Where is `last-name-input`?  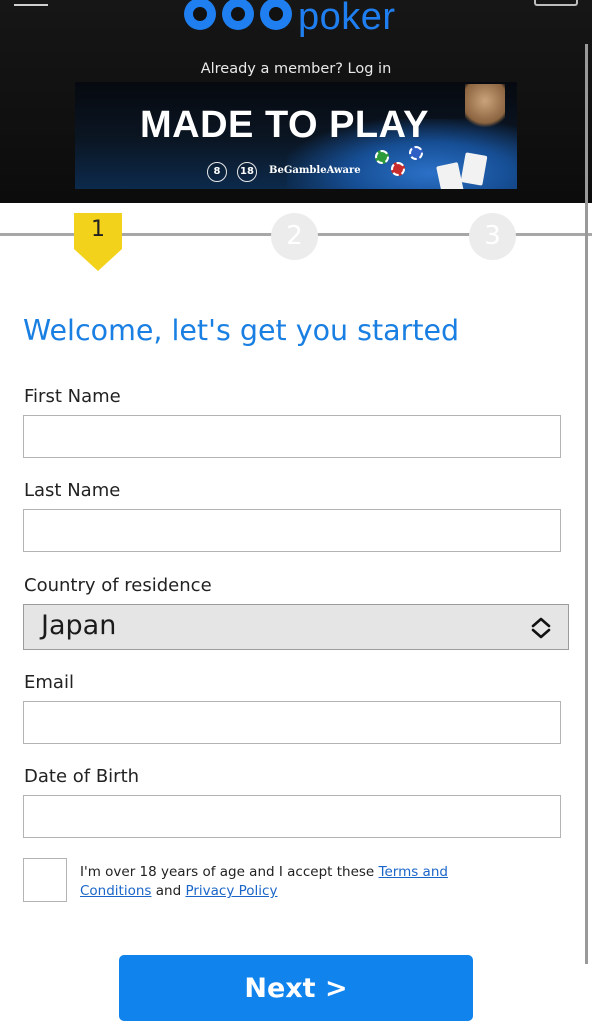 last-name-input is located at coordinates (292, 530).